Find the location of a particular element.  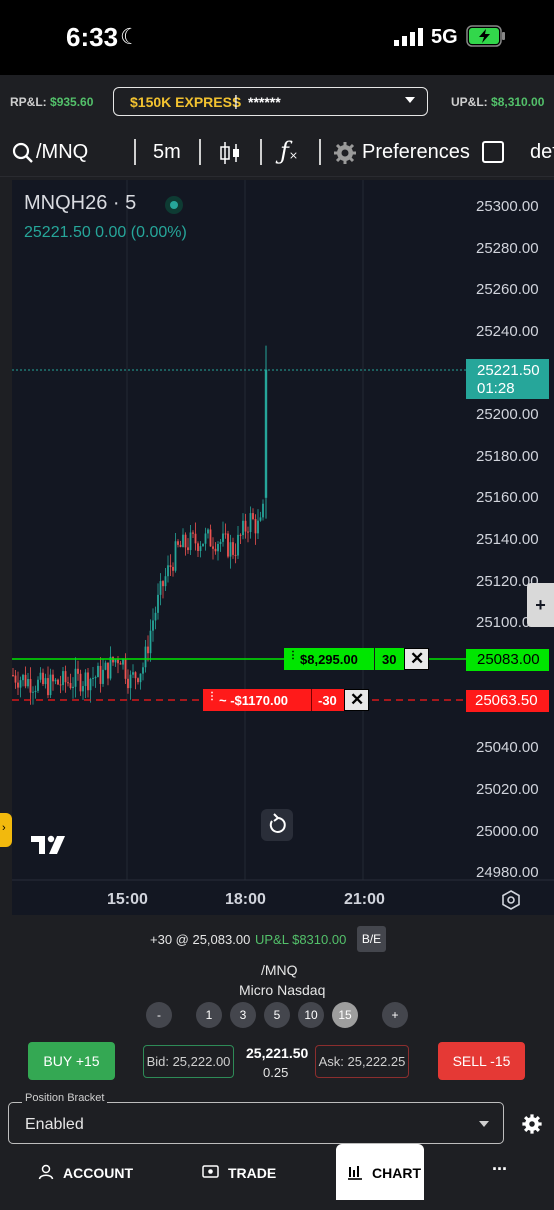

breakeven-button: B/E is located at coordinates (371, 939).